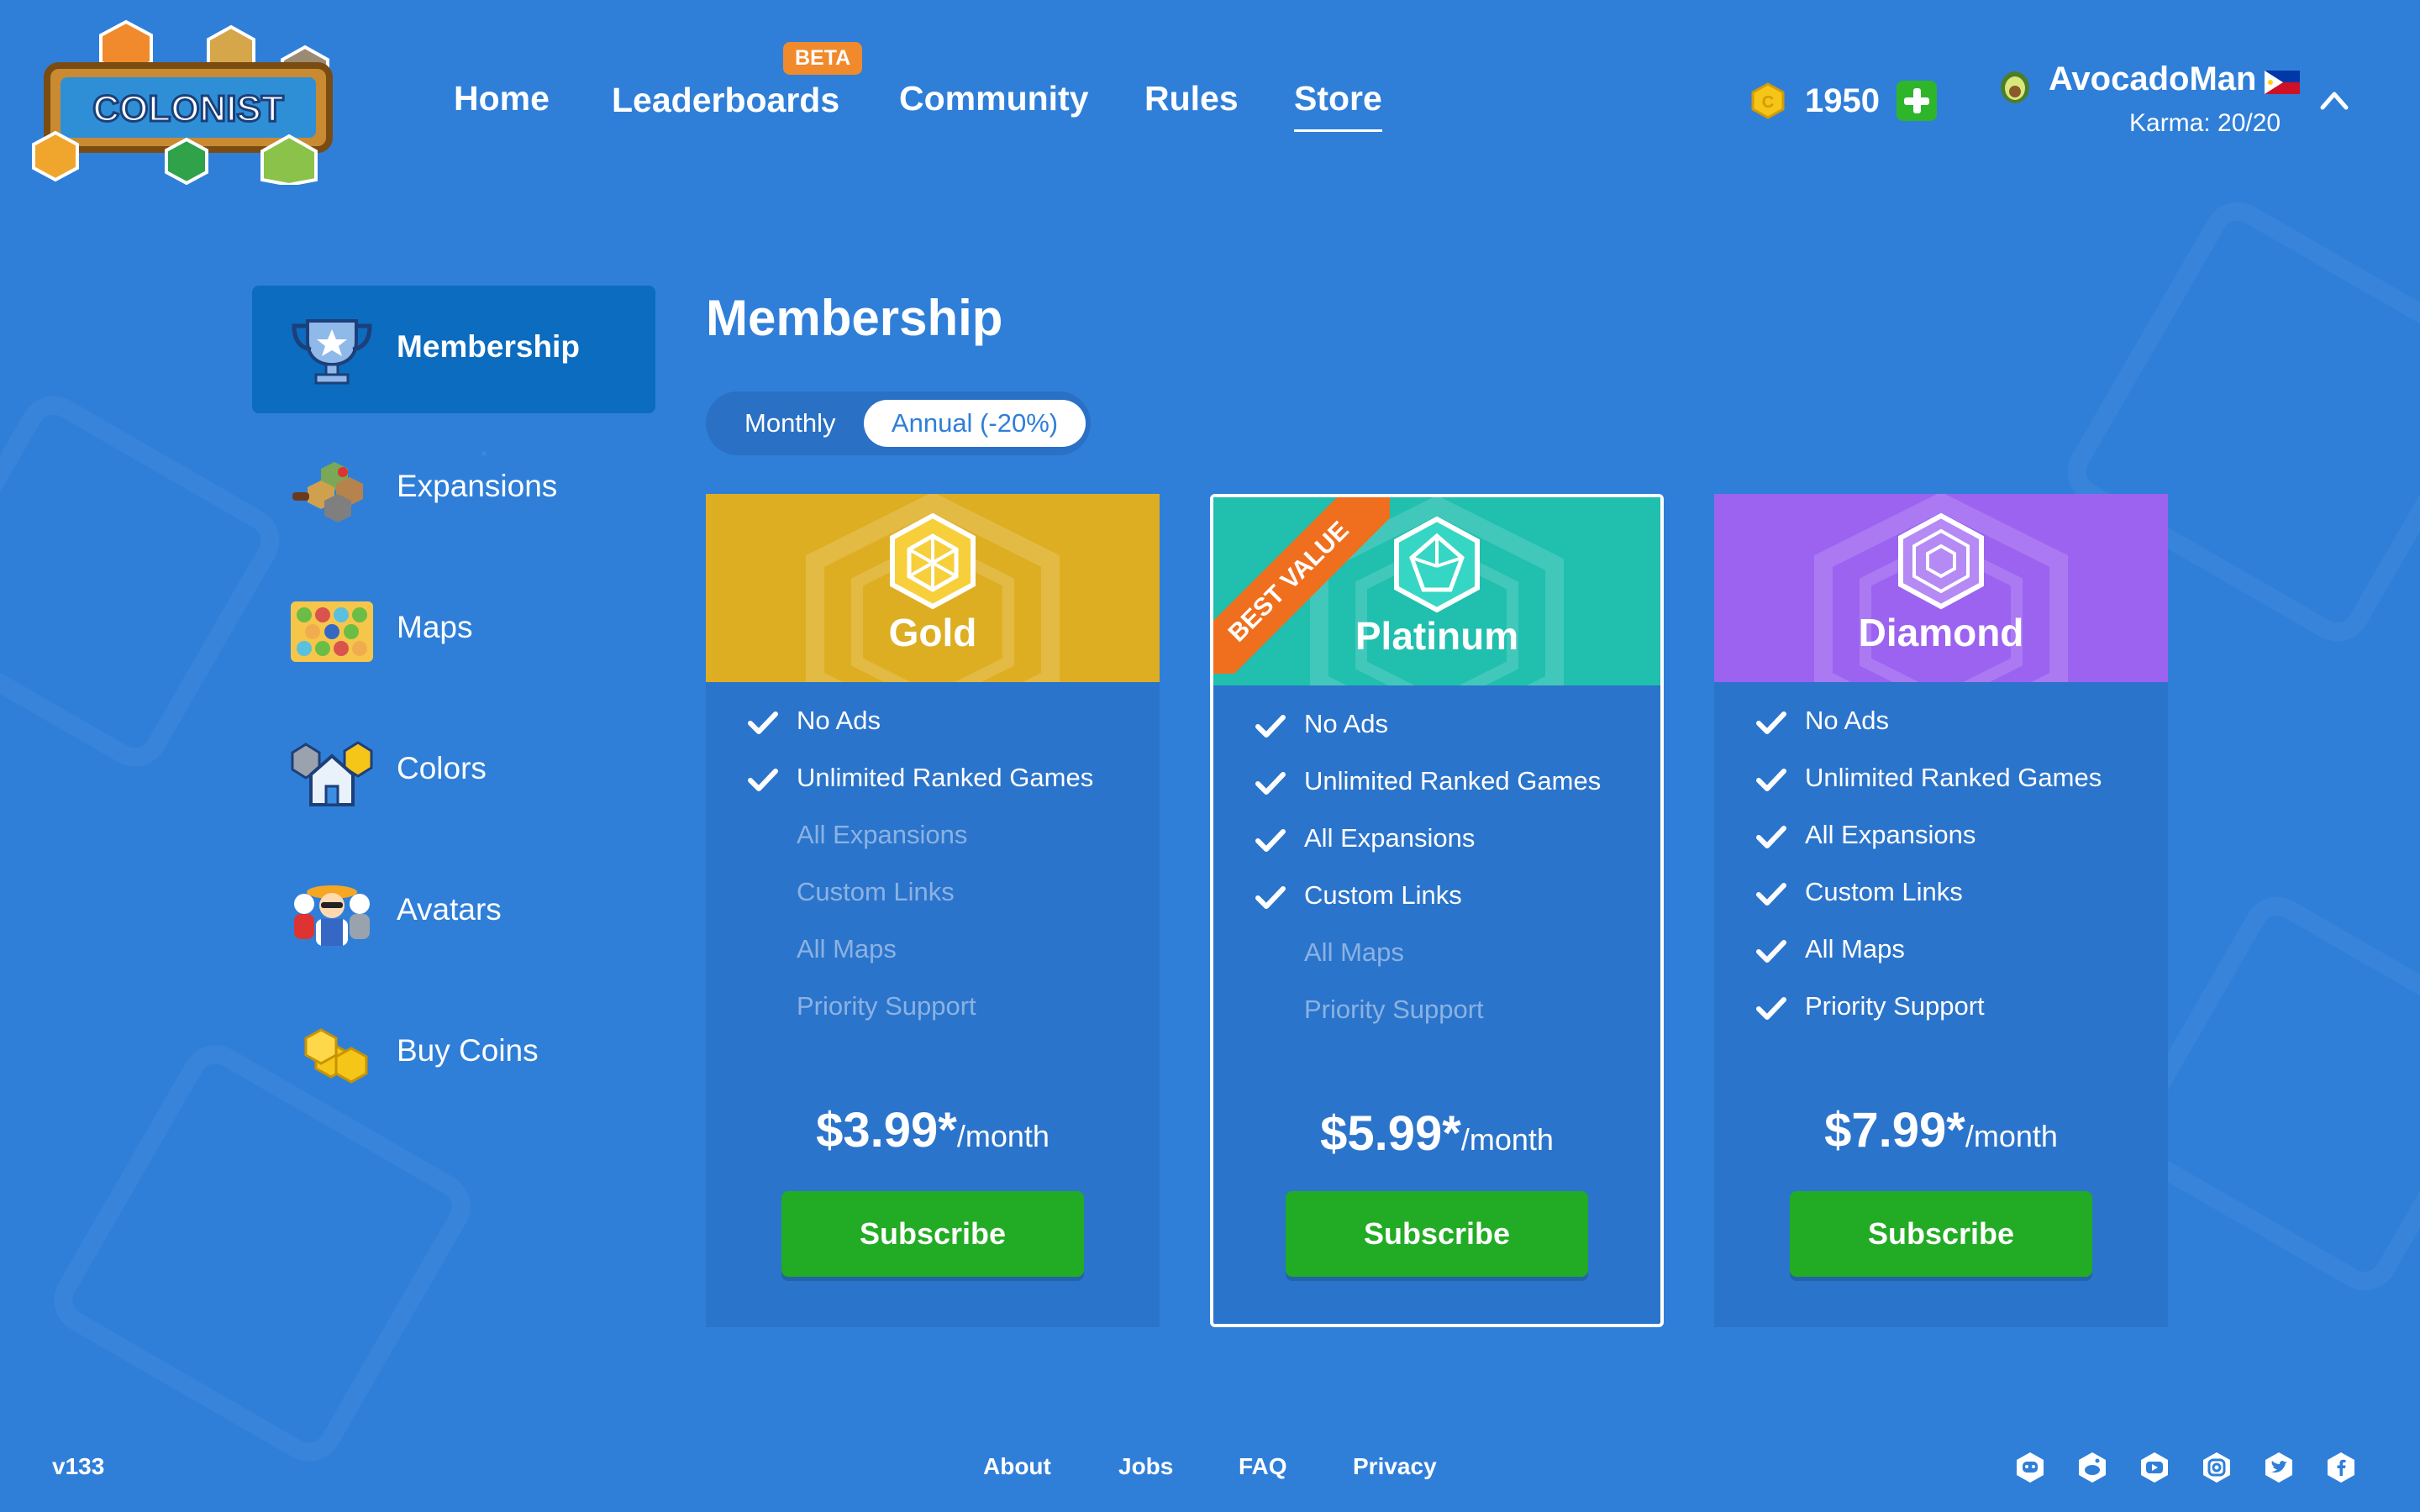 This screenshot has height=1512, width=2420. Describe the element at coordinates (2092, 1467) in the screenshot. I see `reddit-icon` at that location.